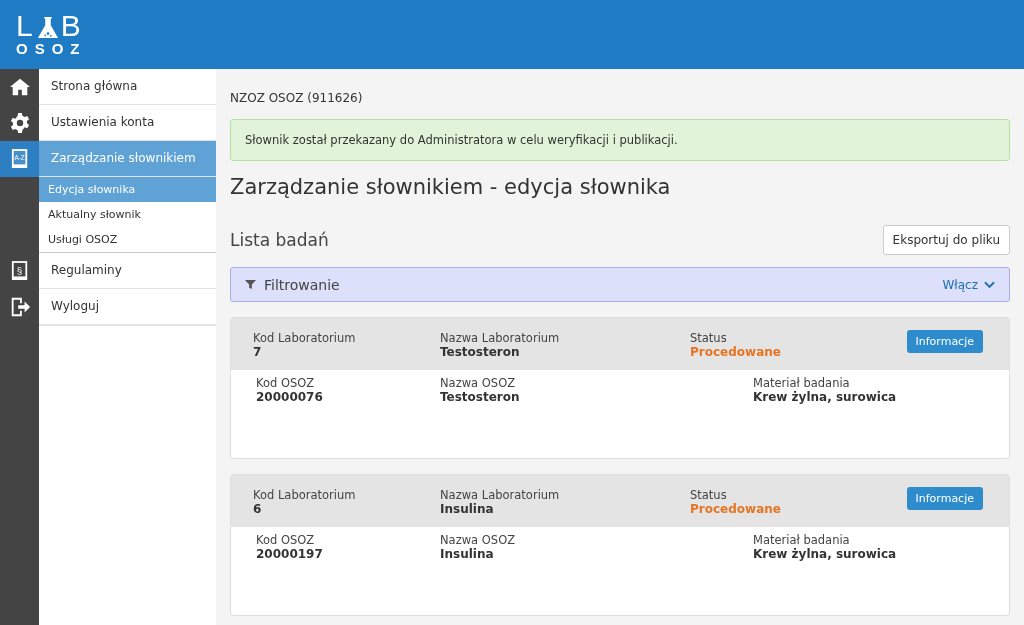 The width and height of the screenshot is (1024, 625). I want to click on document-icon: §, so click(19, 271).